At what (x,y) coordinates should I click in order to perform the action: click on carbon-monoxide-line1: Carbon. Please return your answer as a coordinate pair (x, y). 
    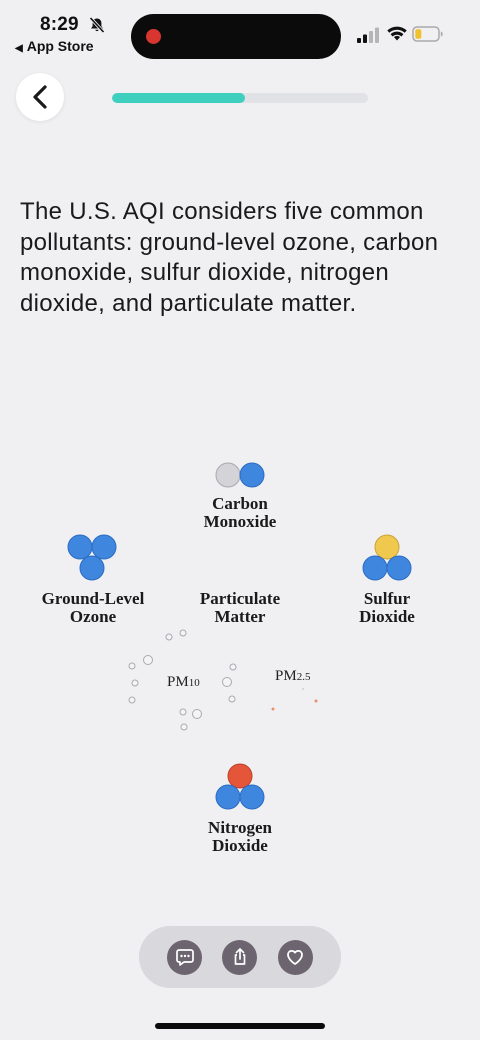
    Looking at the image, I should click on (240, 503).